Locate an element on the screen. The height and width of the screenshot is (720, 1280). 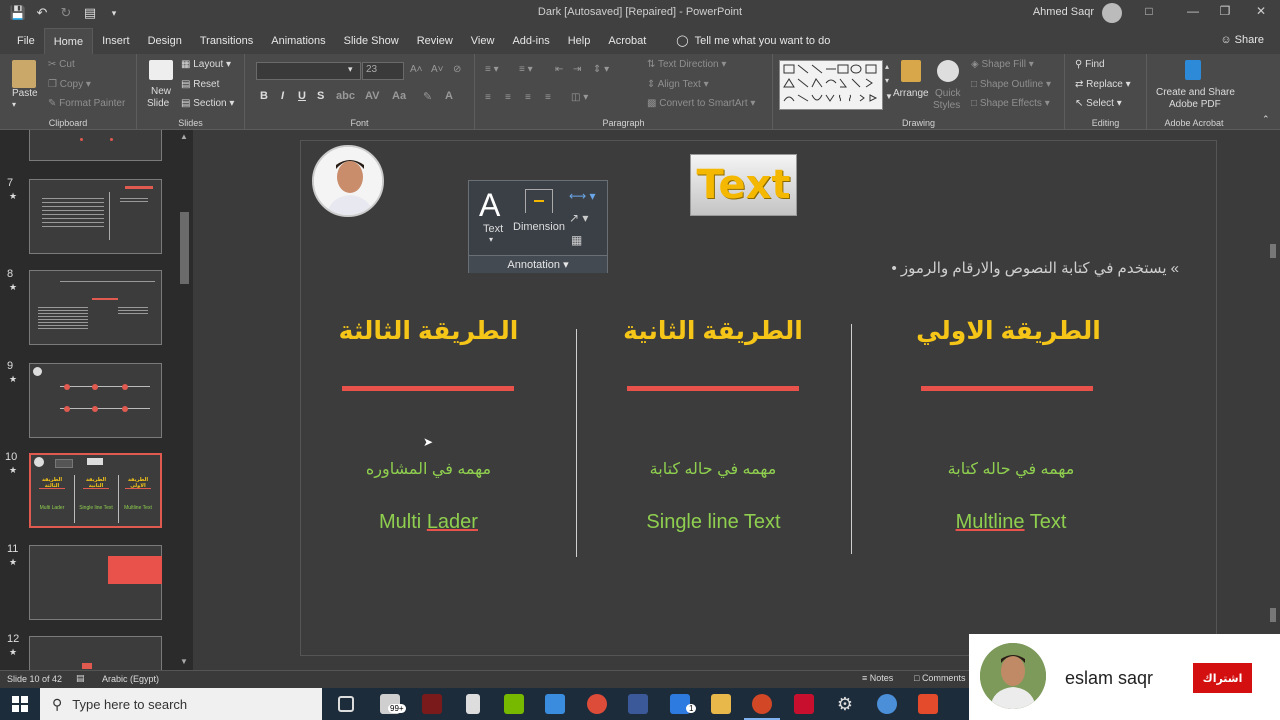
paste-icon is located at coordinates (24, 74).